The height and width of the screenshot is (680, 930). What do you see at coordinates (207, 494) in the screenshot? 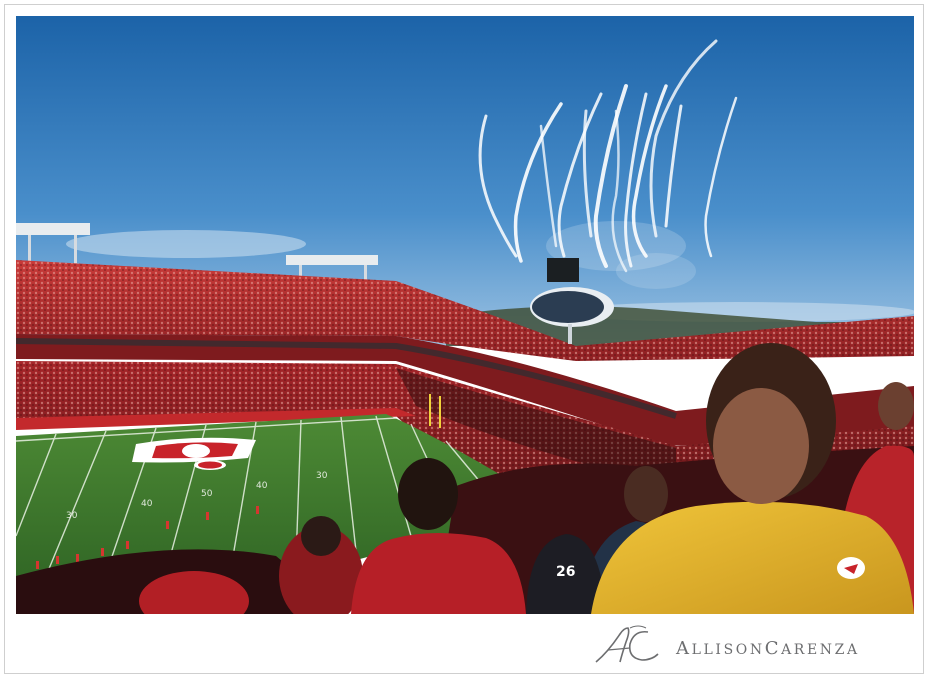
I see `svg-text: 50` at bounding box center [207, 494].